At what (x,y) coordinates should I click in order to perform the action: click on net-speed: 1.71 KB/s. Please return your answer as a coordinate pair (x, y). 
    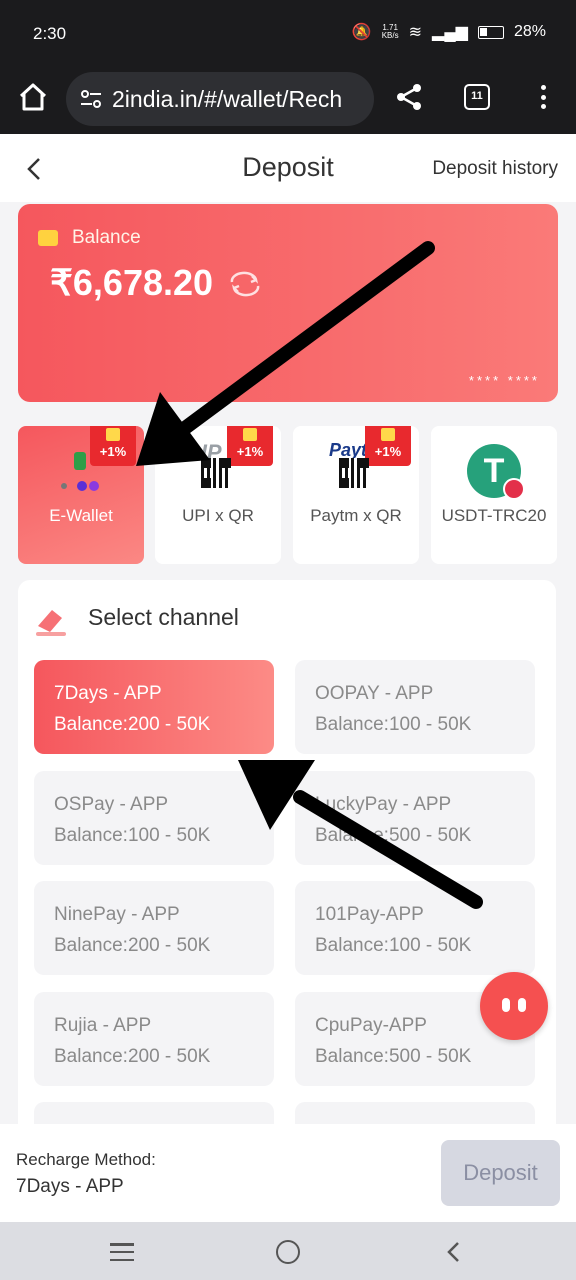
    Looking at the image, I should click on (390, 32).